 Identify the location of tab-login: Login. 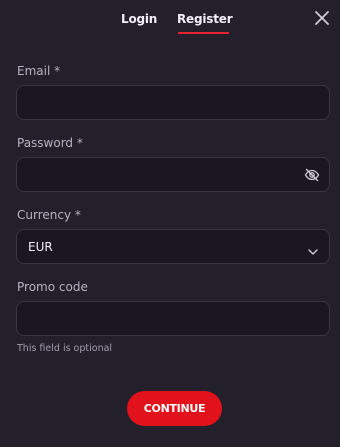
(139, 19).